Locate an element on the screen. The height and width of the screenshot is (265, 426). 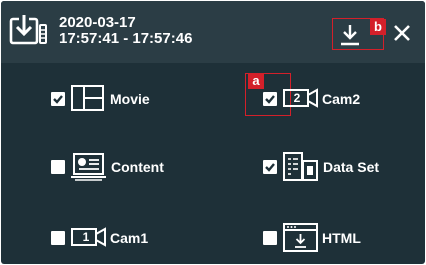
option-movie: Movie is located at coordinates (106, 99).